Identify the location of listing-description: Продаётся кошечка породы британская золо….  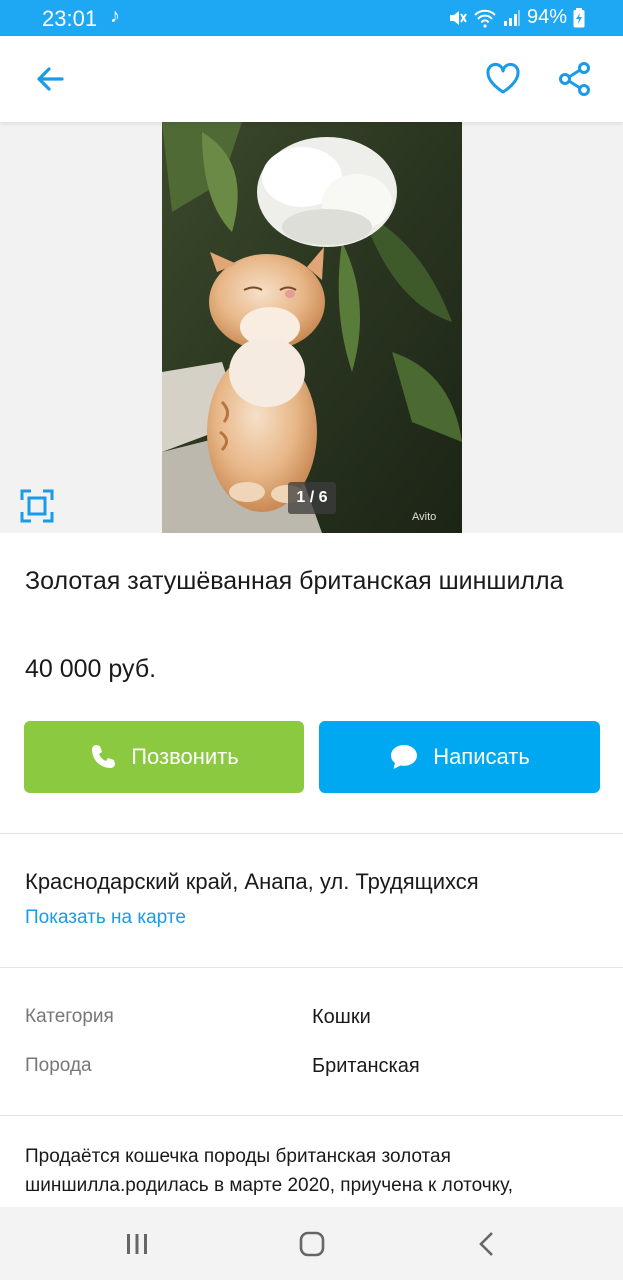
(269, 1171).